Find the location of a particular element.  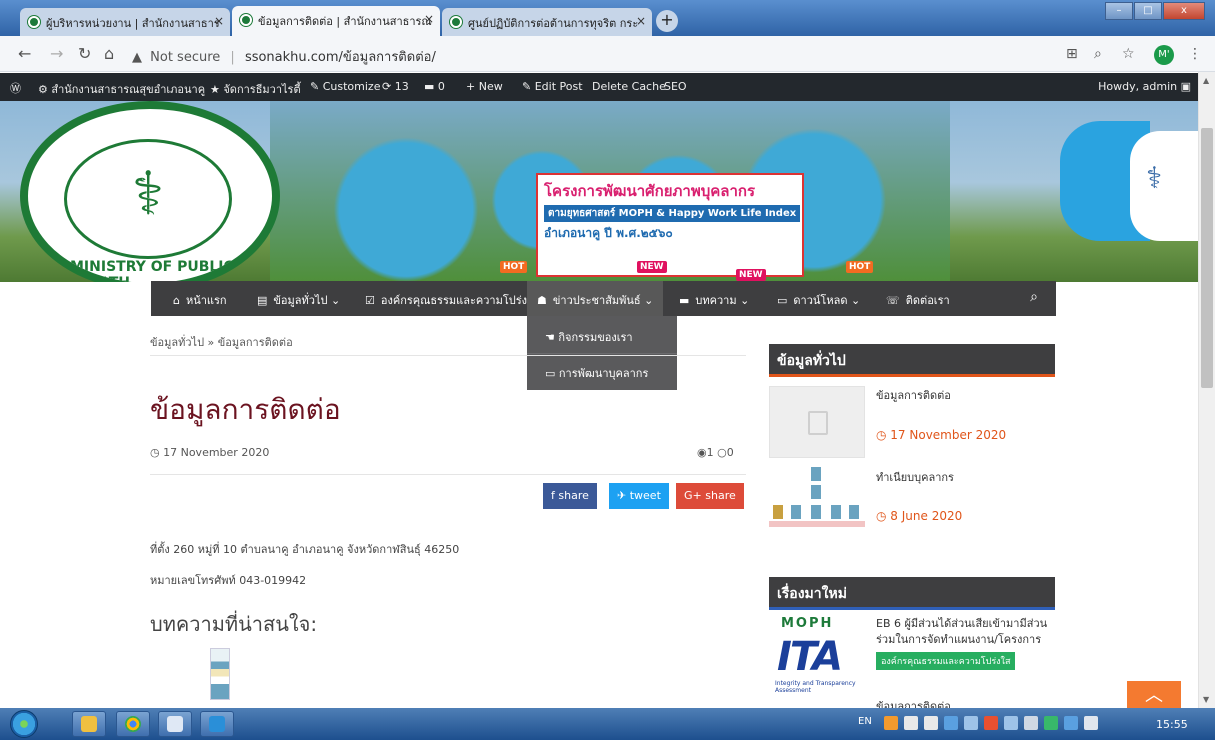

chevron-up-icon: ︿ is located at coordinates (1154, 695).